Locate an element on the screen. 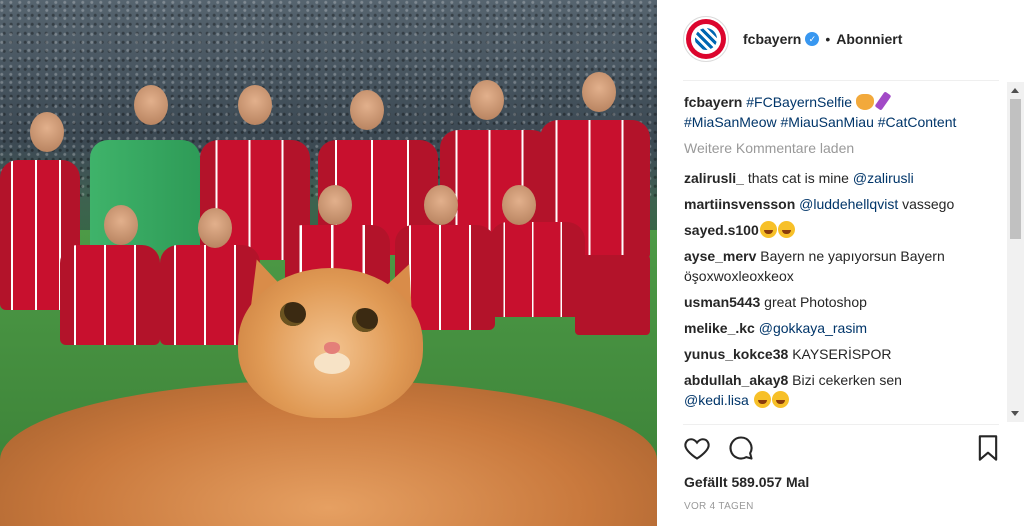 The height and width of the screenshot is (526, 1025). post-header: fcbayern ✓ • Abonniert is located at coordinates (841, 39).